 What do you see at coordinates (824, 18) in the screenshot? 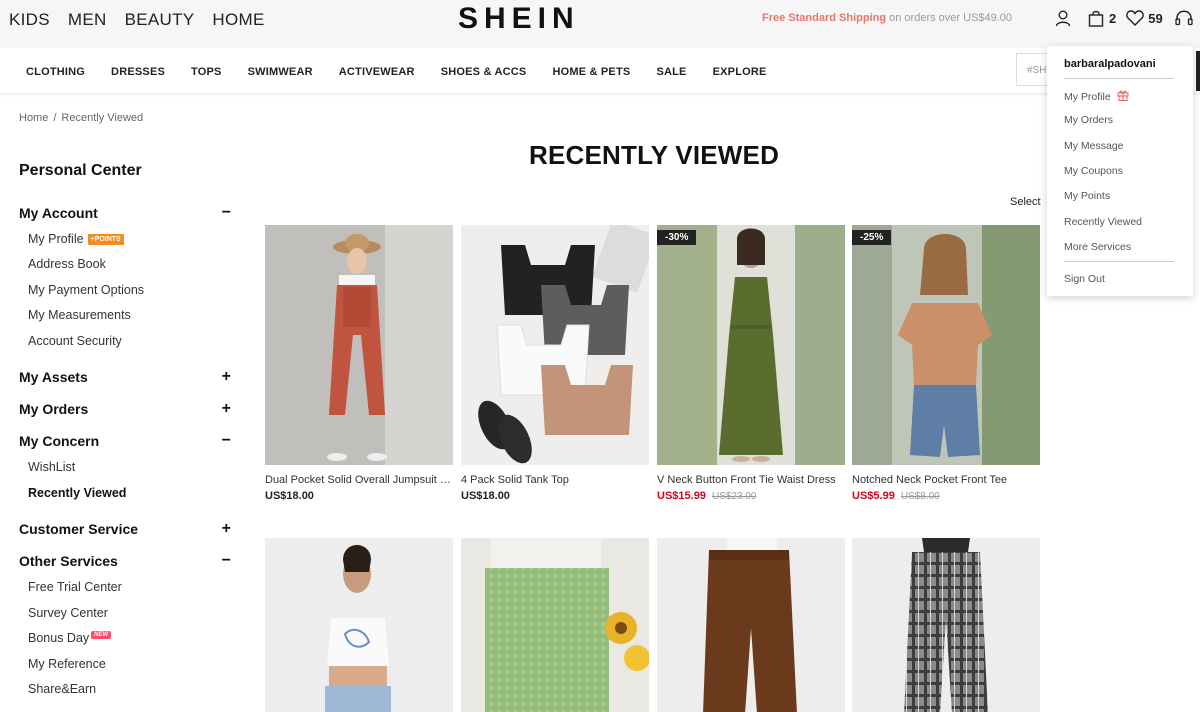
I see `promo-highlight: Free Standard Shipping` at bounding box center [824, 18].